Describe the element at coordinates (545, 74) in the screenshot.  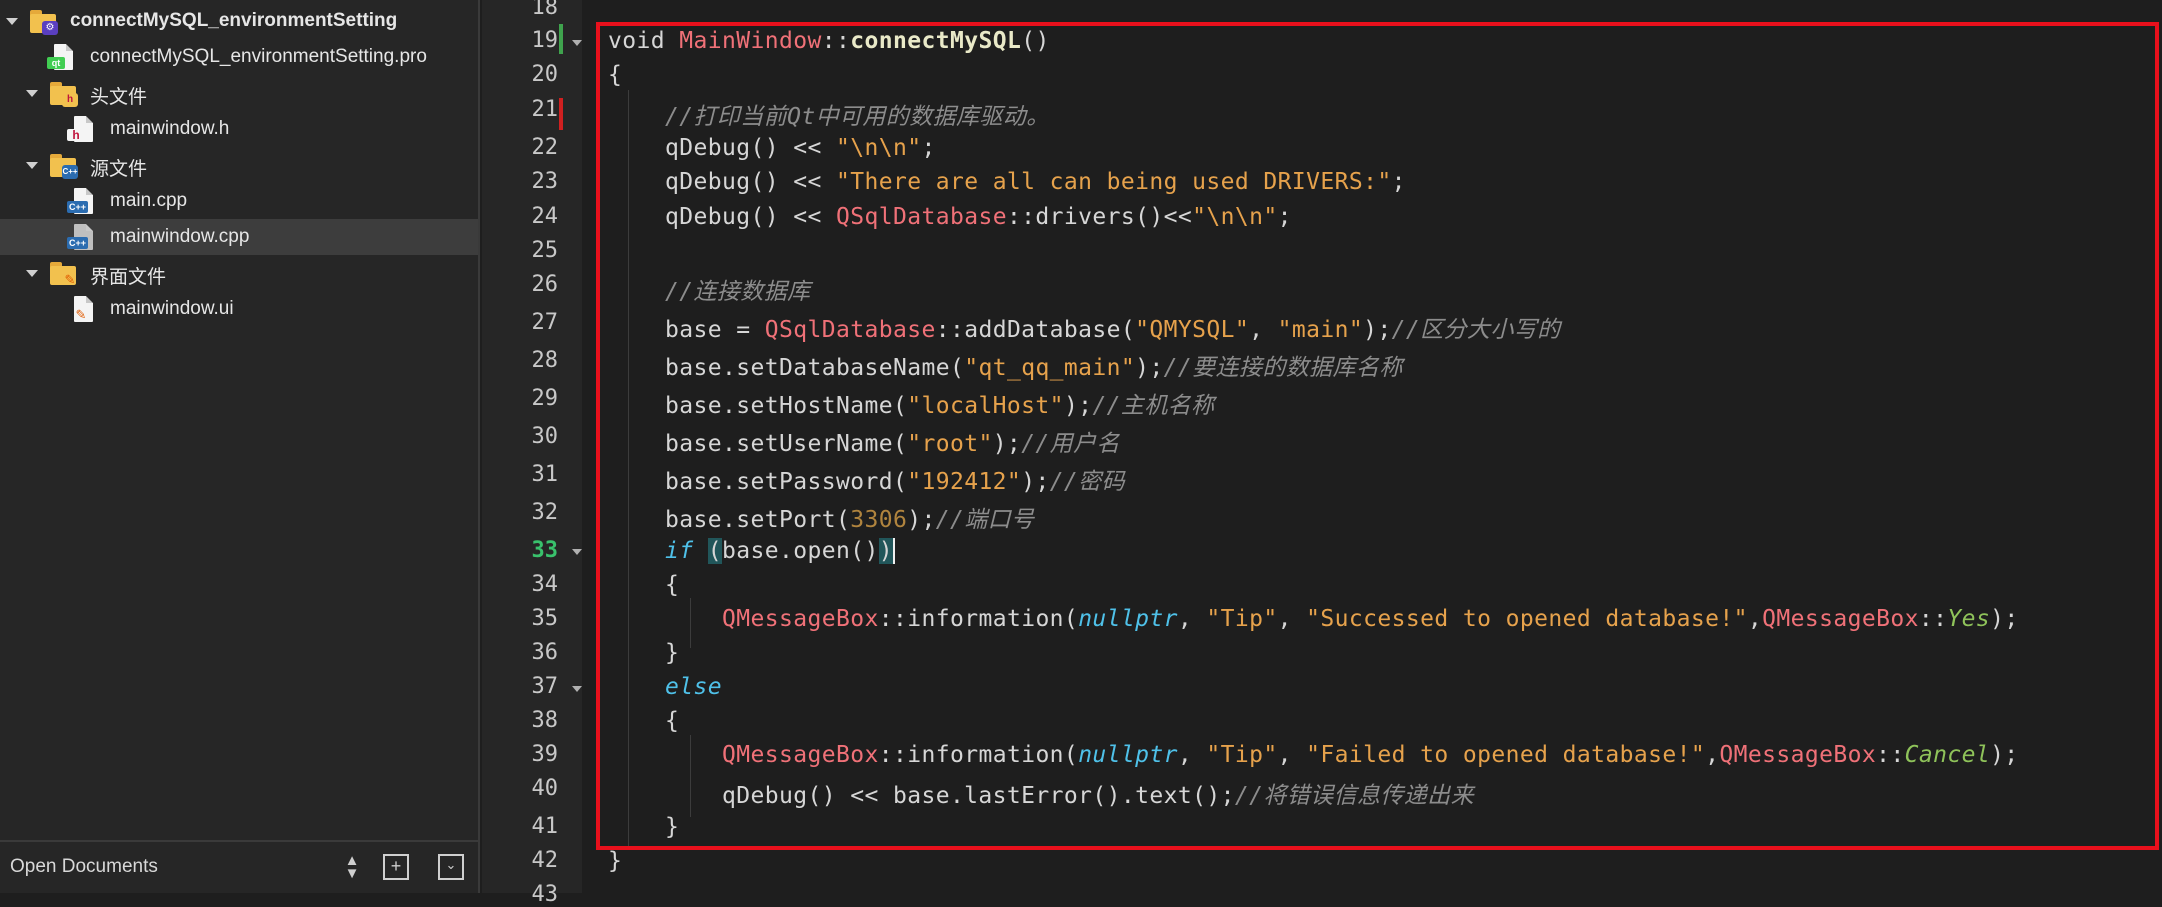
I see `line-number: 20` at that location.